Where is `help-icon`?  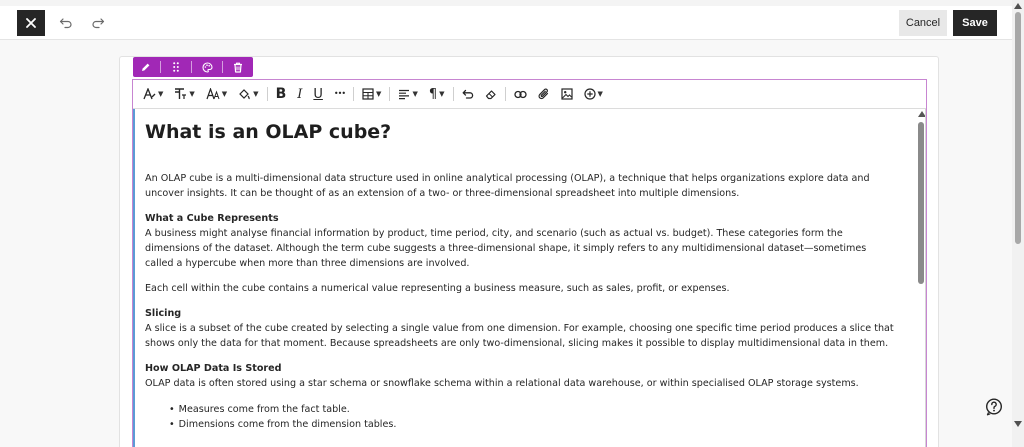 help-icon is located at coordinates (994, 407).